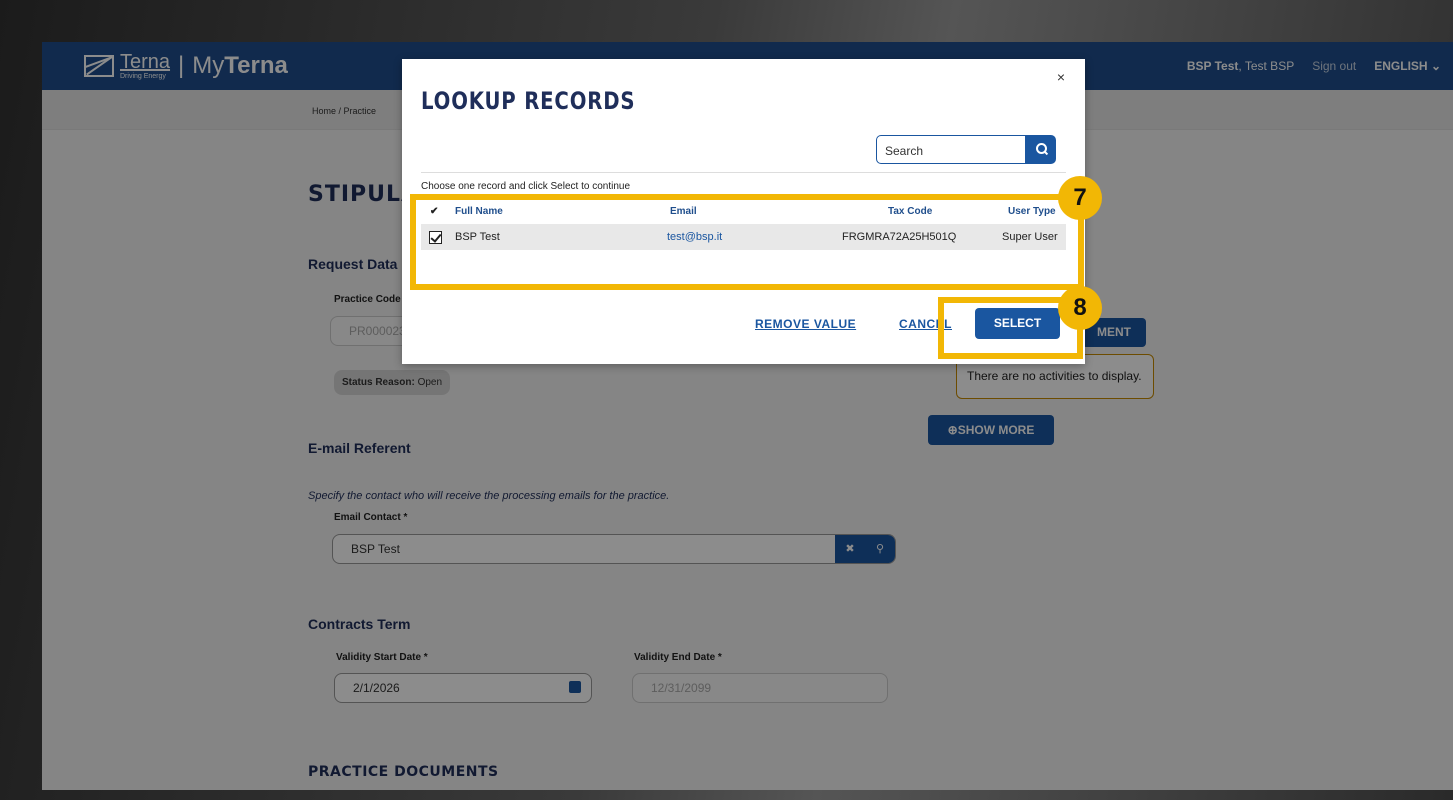  I want to click on step-marker-8: 8, so click(1080, 308).